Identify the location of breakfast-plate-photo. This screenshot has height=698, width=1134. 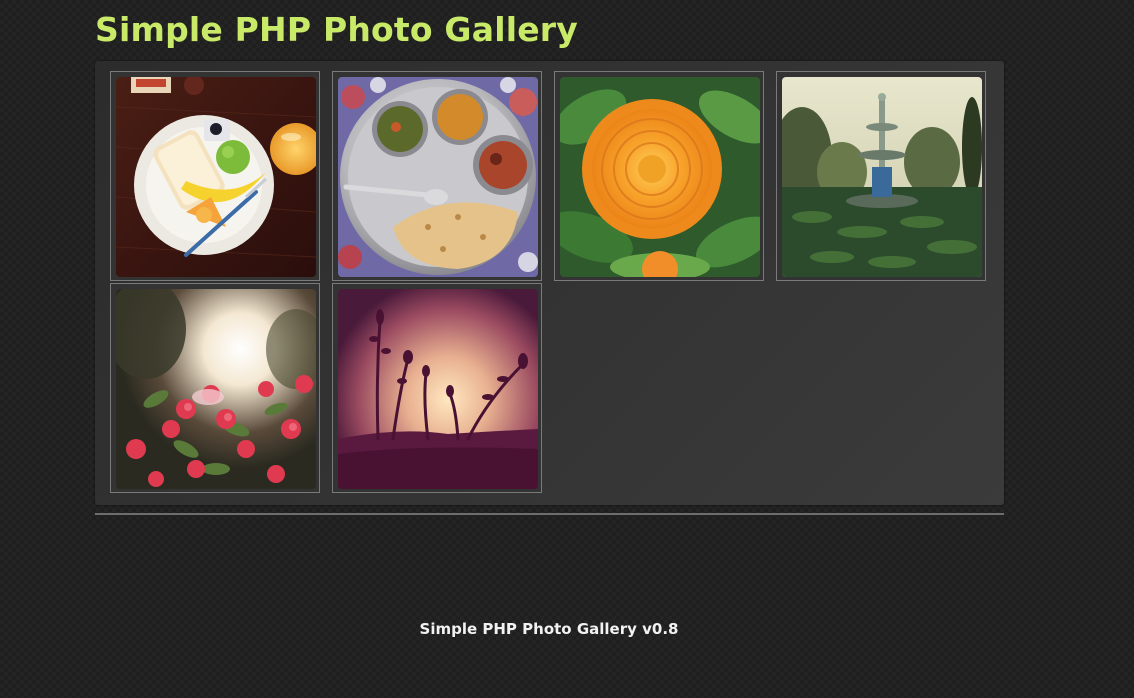
(216, 177).